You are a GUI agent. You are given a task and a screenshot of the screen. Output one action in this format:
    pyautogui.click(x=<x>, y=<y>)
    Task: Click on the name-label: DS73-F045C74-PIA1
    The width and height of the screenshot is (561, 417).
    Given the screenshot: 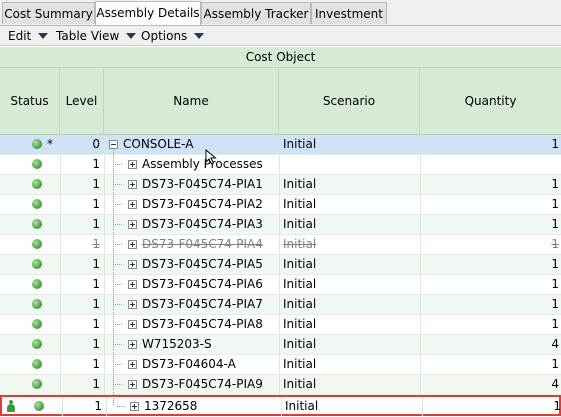 What is the action you would take?
    pyautogui.click(x=202, y=184)
    